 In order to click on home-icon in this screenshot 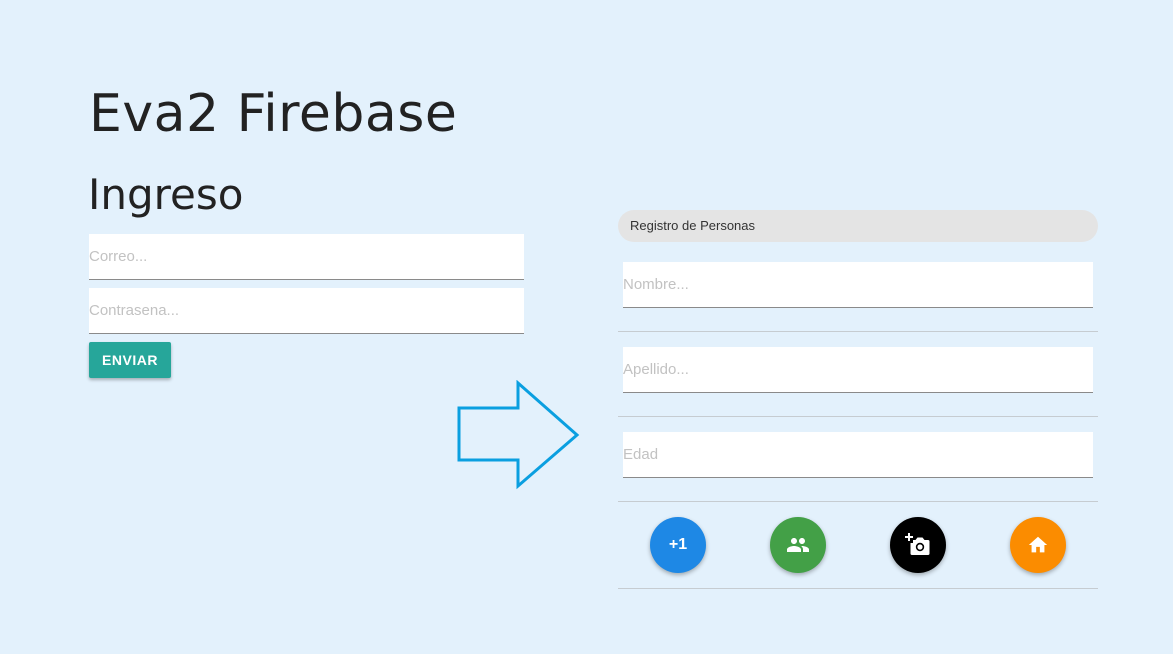, I will do `click(1038, 544)`.